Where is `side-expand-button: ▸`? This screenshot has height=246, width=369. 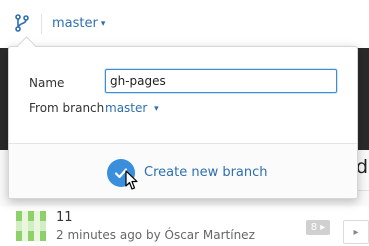 side-expand-button: ▸ is located at coordinates (356, 232).